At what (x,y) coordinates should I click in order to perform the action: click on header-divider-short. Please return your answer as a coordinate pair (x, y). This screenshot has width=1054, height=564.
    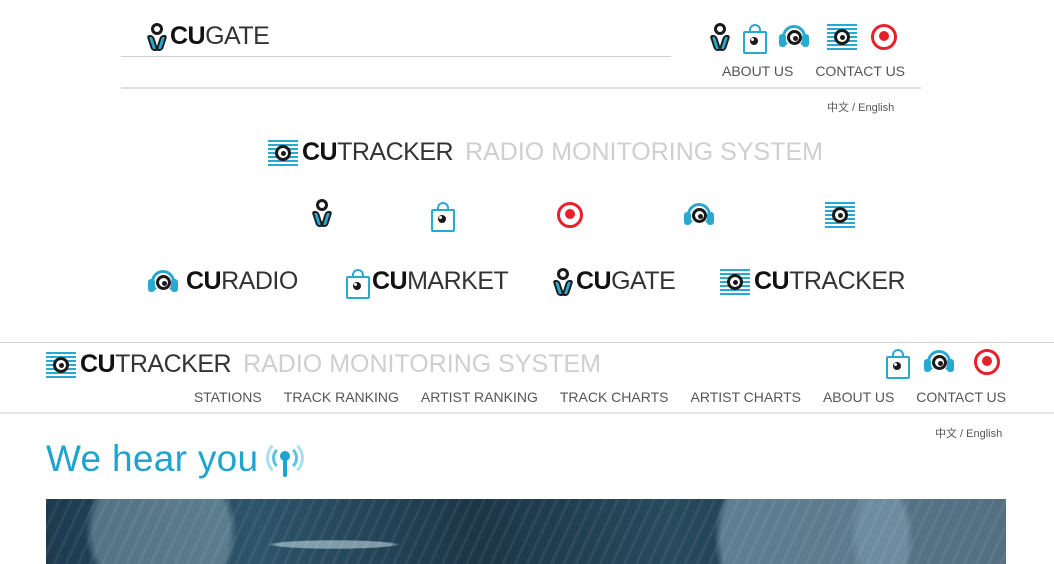
    Looking at the image, I should click on (396, 56).